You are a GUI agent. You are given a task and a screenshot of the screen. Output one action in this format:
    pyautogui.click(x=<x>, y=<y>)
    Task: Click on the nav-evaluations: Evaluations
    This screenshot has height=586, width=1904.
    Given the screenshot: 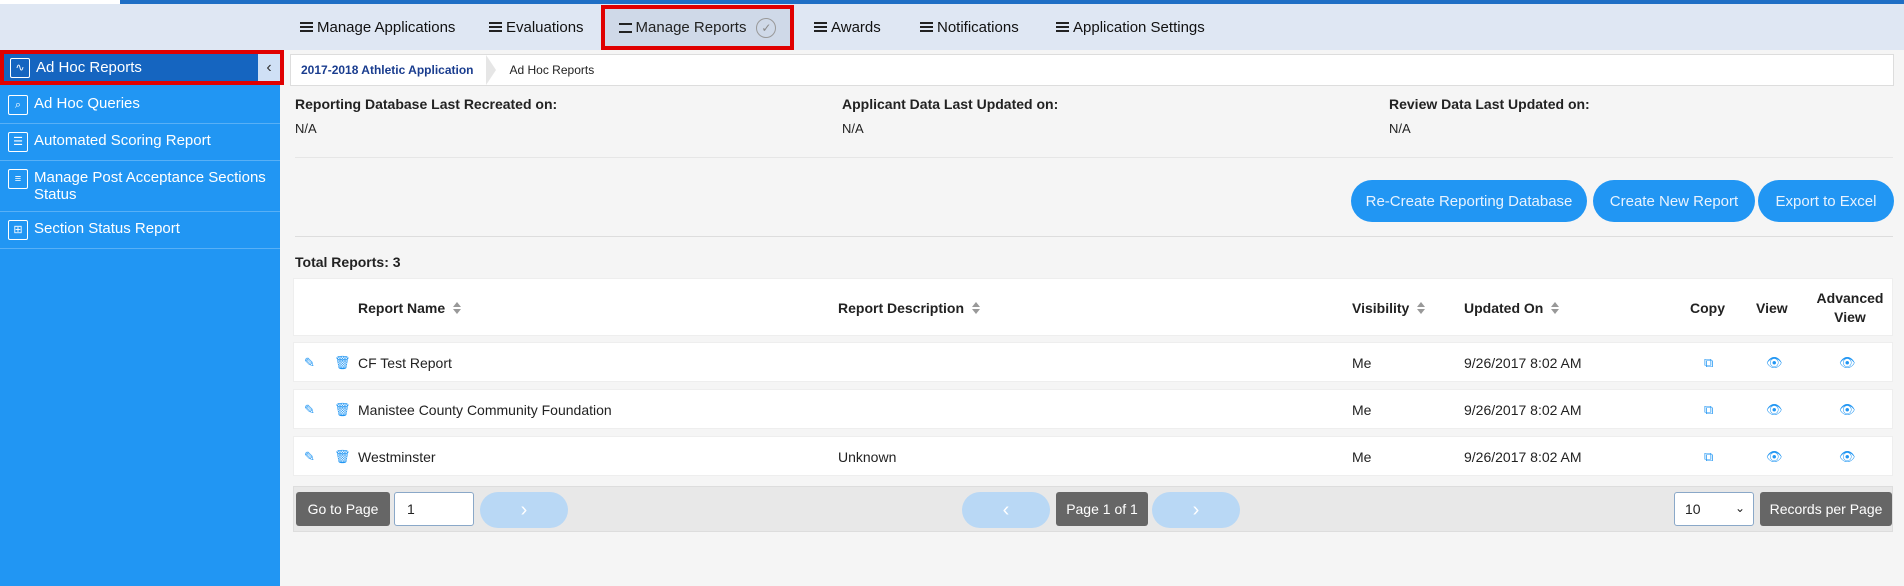 What is the action you would take?
    pyautogui.click(x=536, y=27)
    